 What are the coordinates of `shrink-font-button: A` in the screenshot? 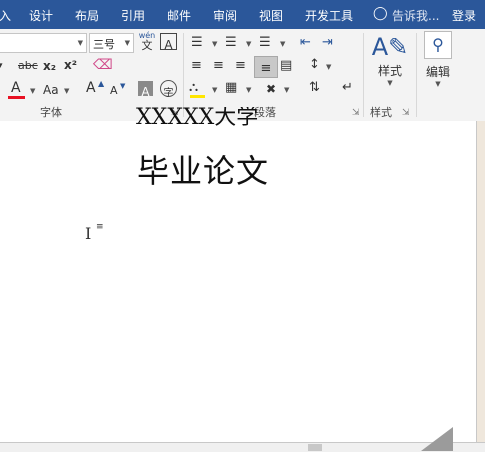 It's located at (114, 91).